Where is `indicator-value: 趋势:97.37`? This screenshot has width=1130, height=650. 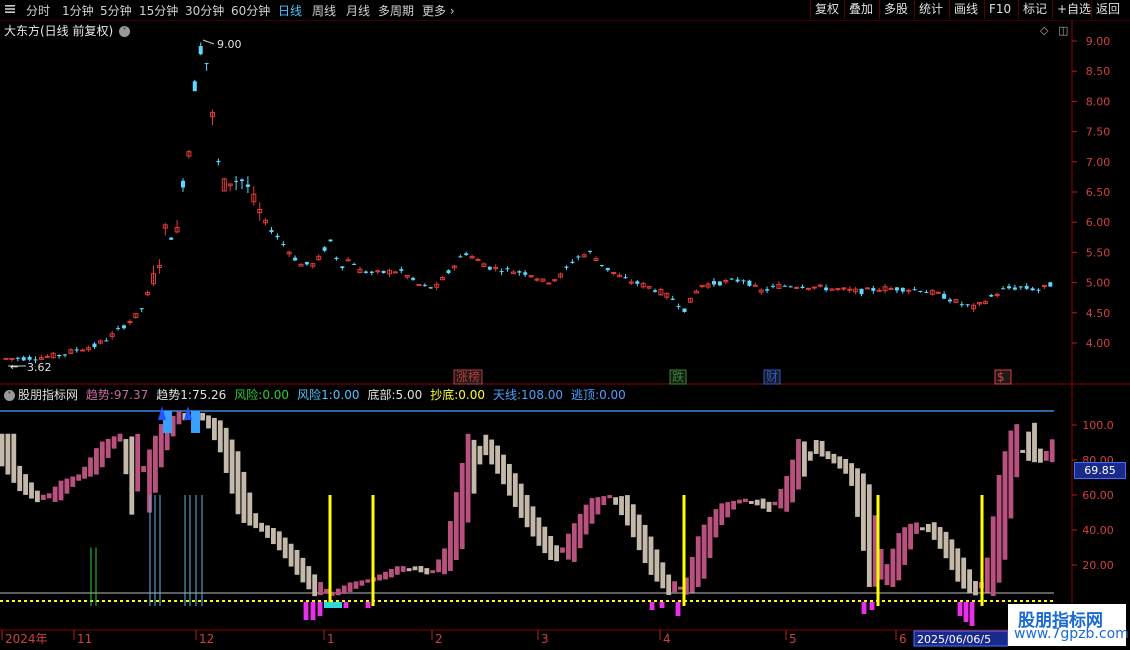
indicator-value: 趋势:97.37 is located at coordinates (119, 395).